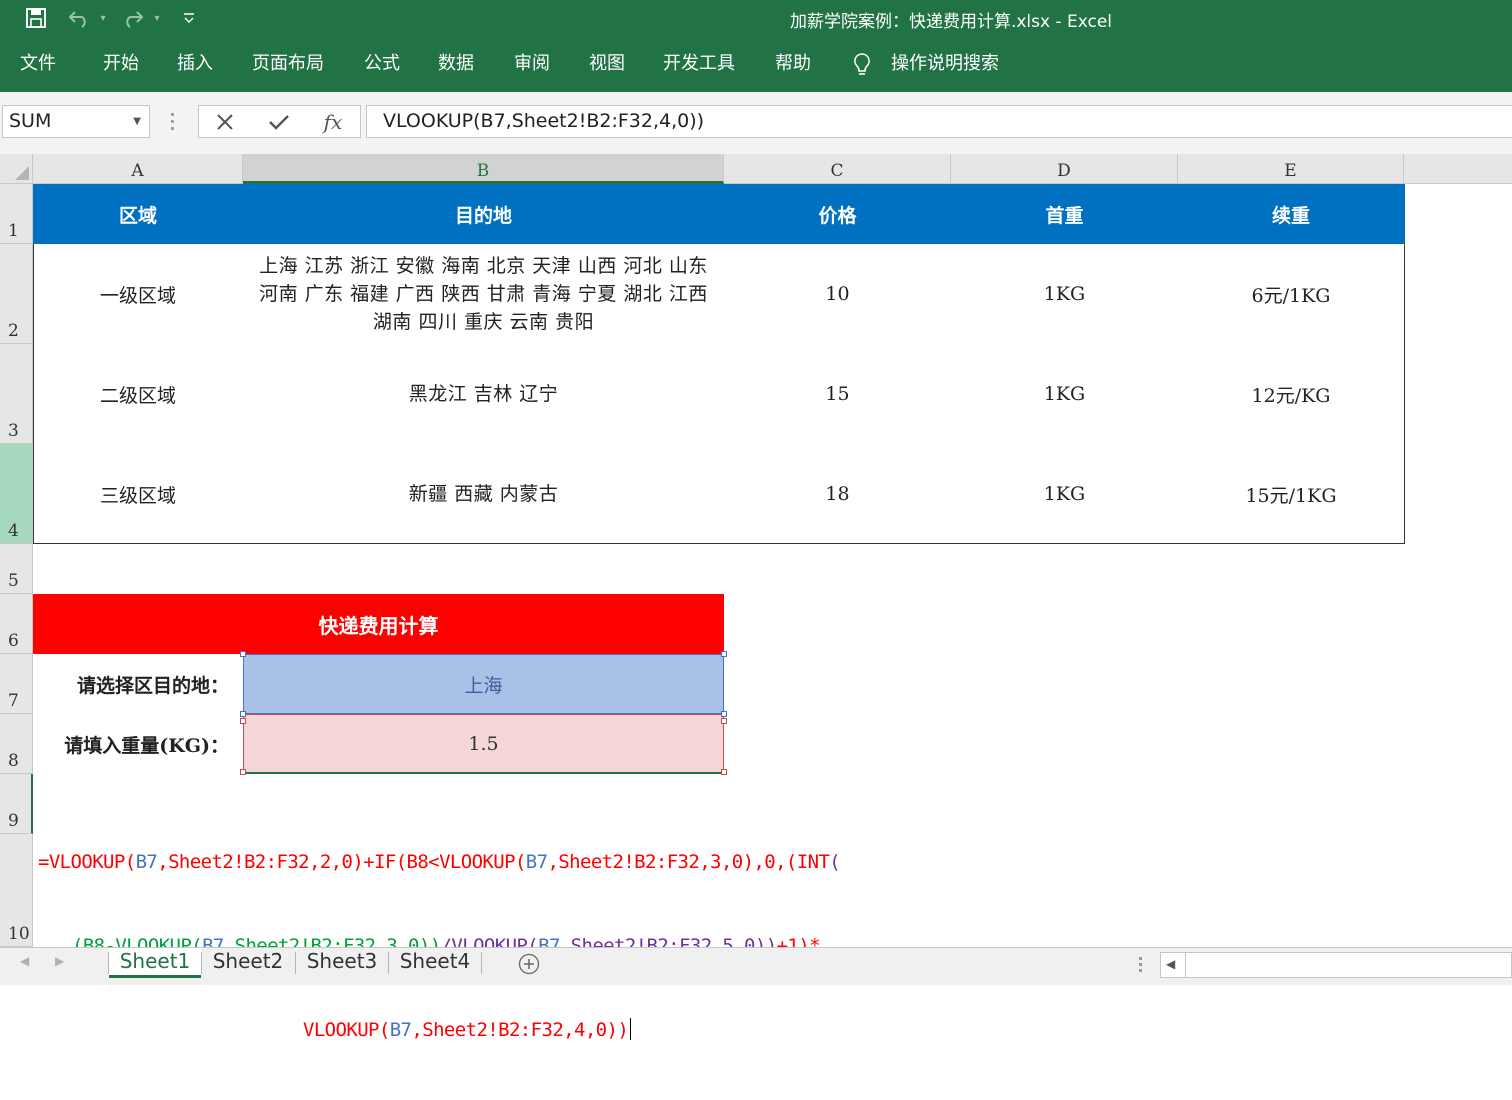 The image size is (1512, 1100). I want to click on menu-view: 视图, so click(607, 64).